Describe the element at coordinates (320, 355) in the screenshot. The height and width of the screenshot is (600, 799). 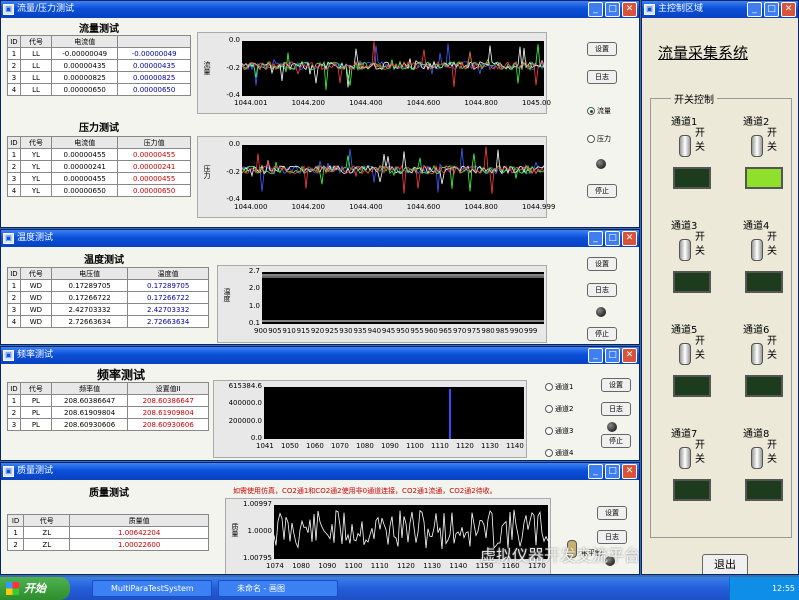
I see `title-bar: ▣ 频率测试 _ □ ✕` at that location.